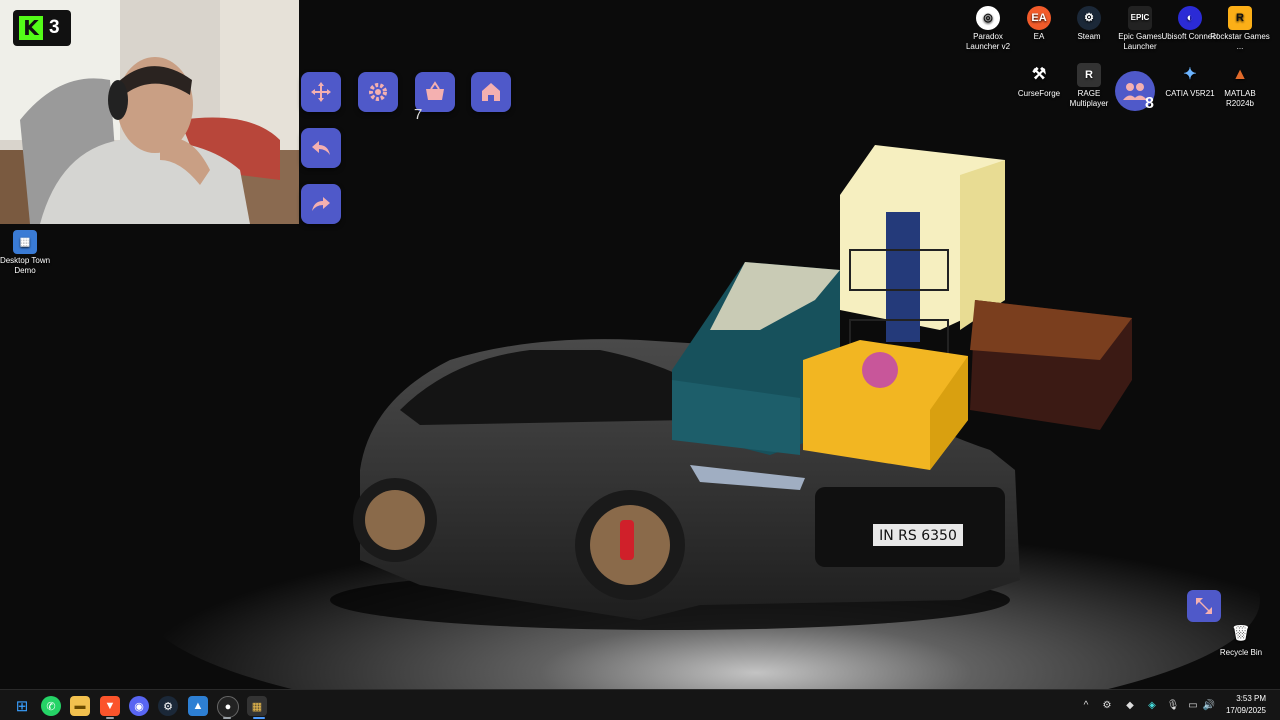 The height and width of the screenshot is (720, 1280). Describe the element at coordinates (149, 112) in the screenshot. I see `webcam-overlay: K 3` at that location.